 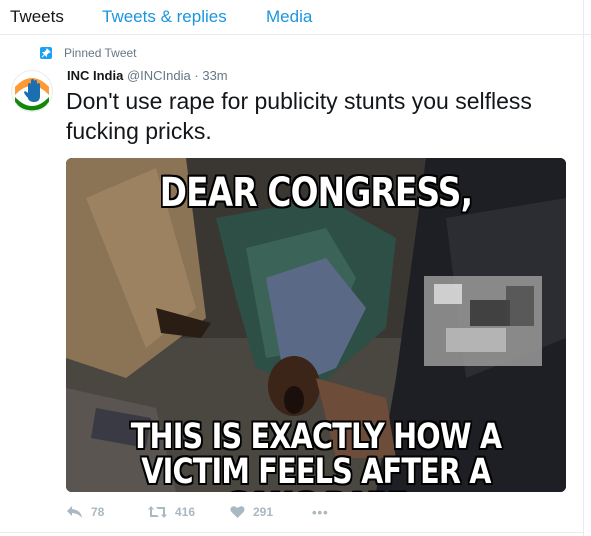 What do you see at coordinates (107, 512) in the screenshot?
I see `reply-button: 78` at bounding box center [107, 512].